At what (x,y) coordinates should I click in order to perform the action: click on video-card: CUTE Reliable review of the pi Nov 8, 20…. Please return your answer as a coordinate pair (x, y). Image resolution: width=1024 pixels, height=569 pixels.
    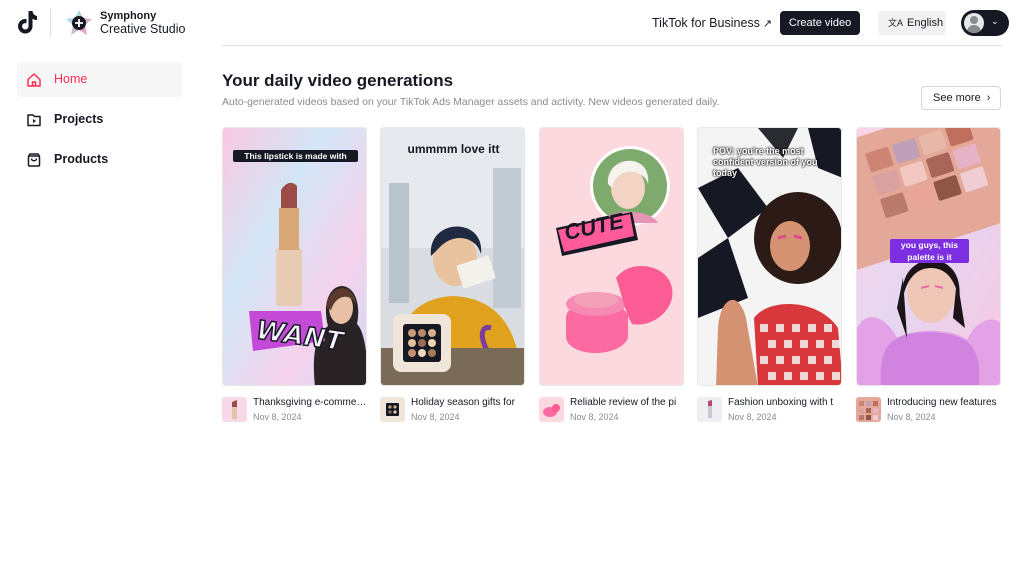
    Looking at the image, I should click on (611, 276).